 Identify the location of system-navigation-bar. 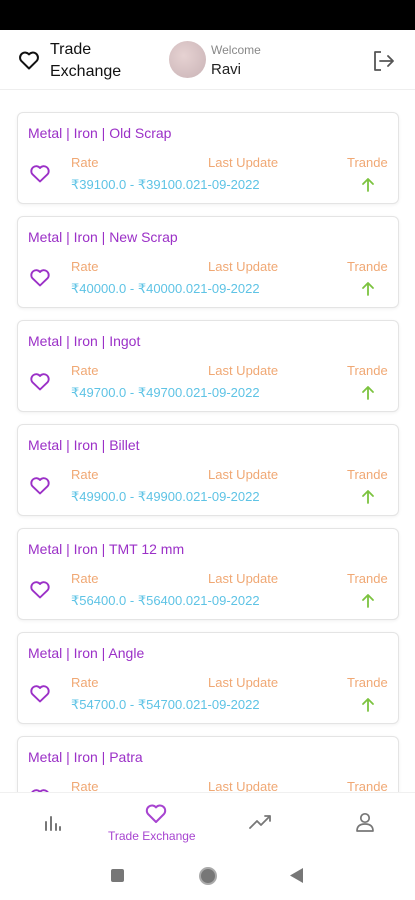
(207, 875).